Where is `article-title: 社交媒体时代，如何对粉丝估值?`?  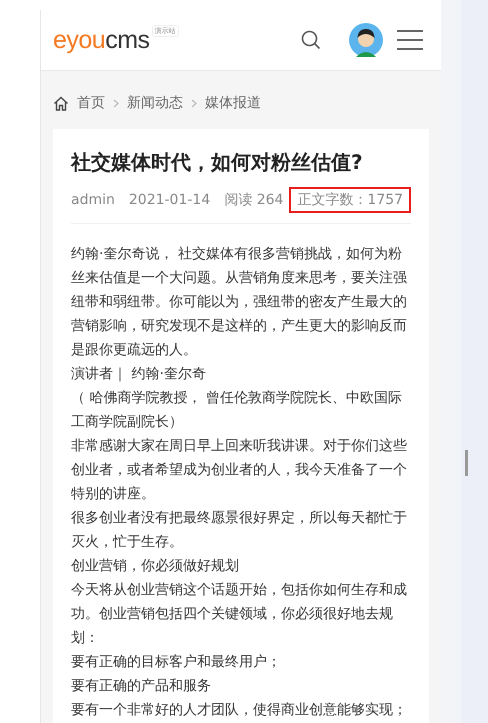
article-title: 社交媒体时代，如何对粉丝估值? is located at coordinates (217, 162).